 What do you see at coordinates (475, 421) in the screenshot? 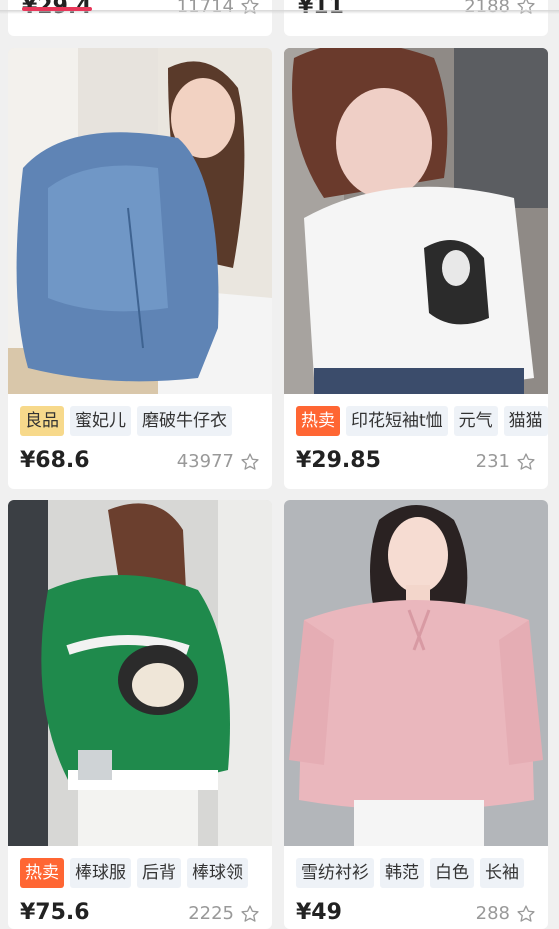
I see `tag-keyword: 元气` at bounding box center [475, 421].